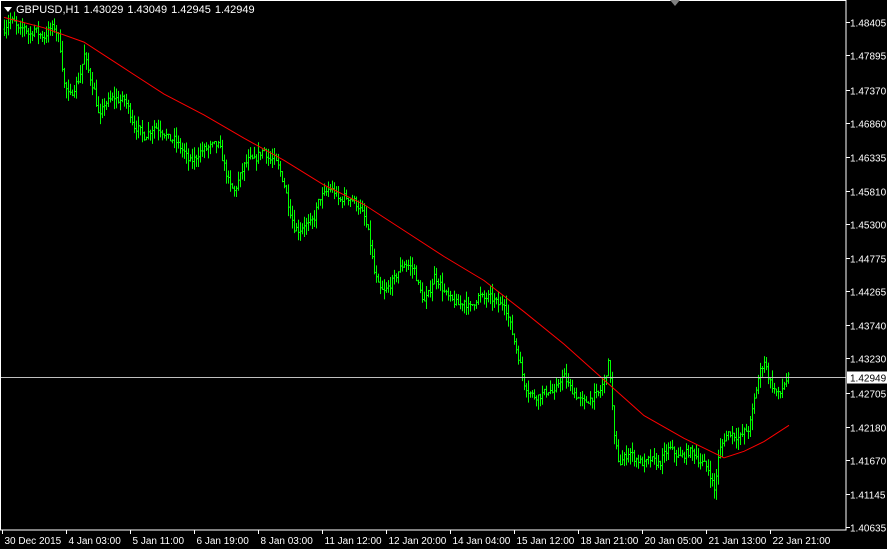 The height and width of the screenshot is (549, 887). I want to click on y-tick-label: 1.40635, so click(868, 529).